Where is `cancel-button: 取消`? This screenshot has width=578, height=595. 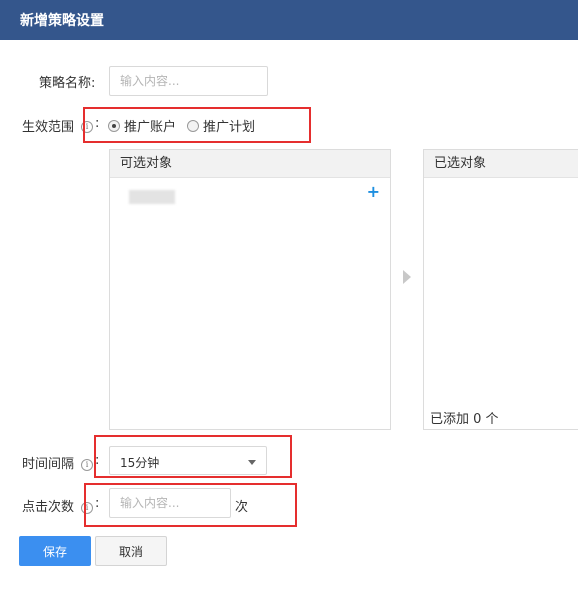
cancel-button: 取消 is located at coordinates (131, 551).